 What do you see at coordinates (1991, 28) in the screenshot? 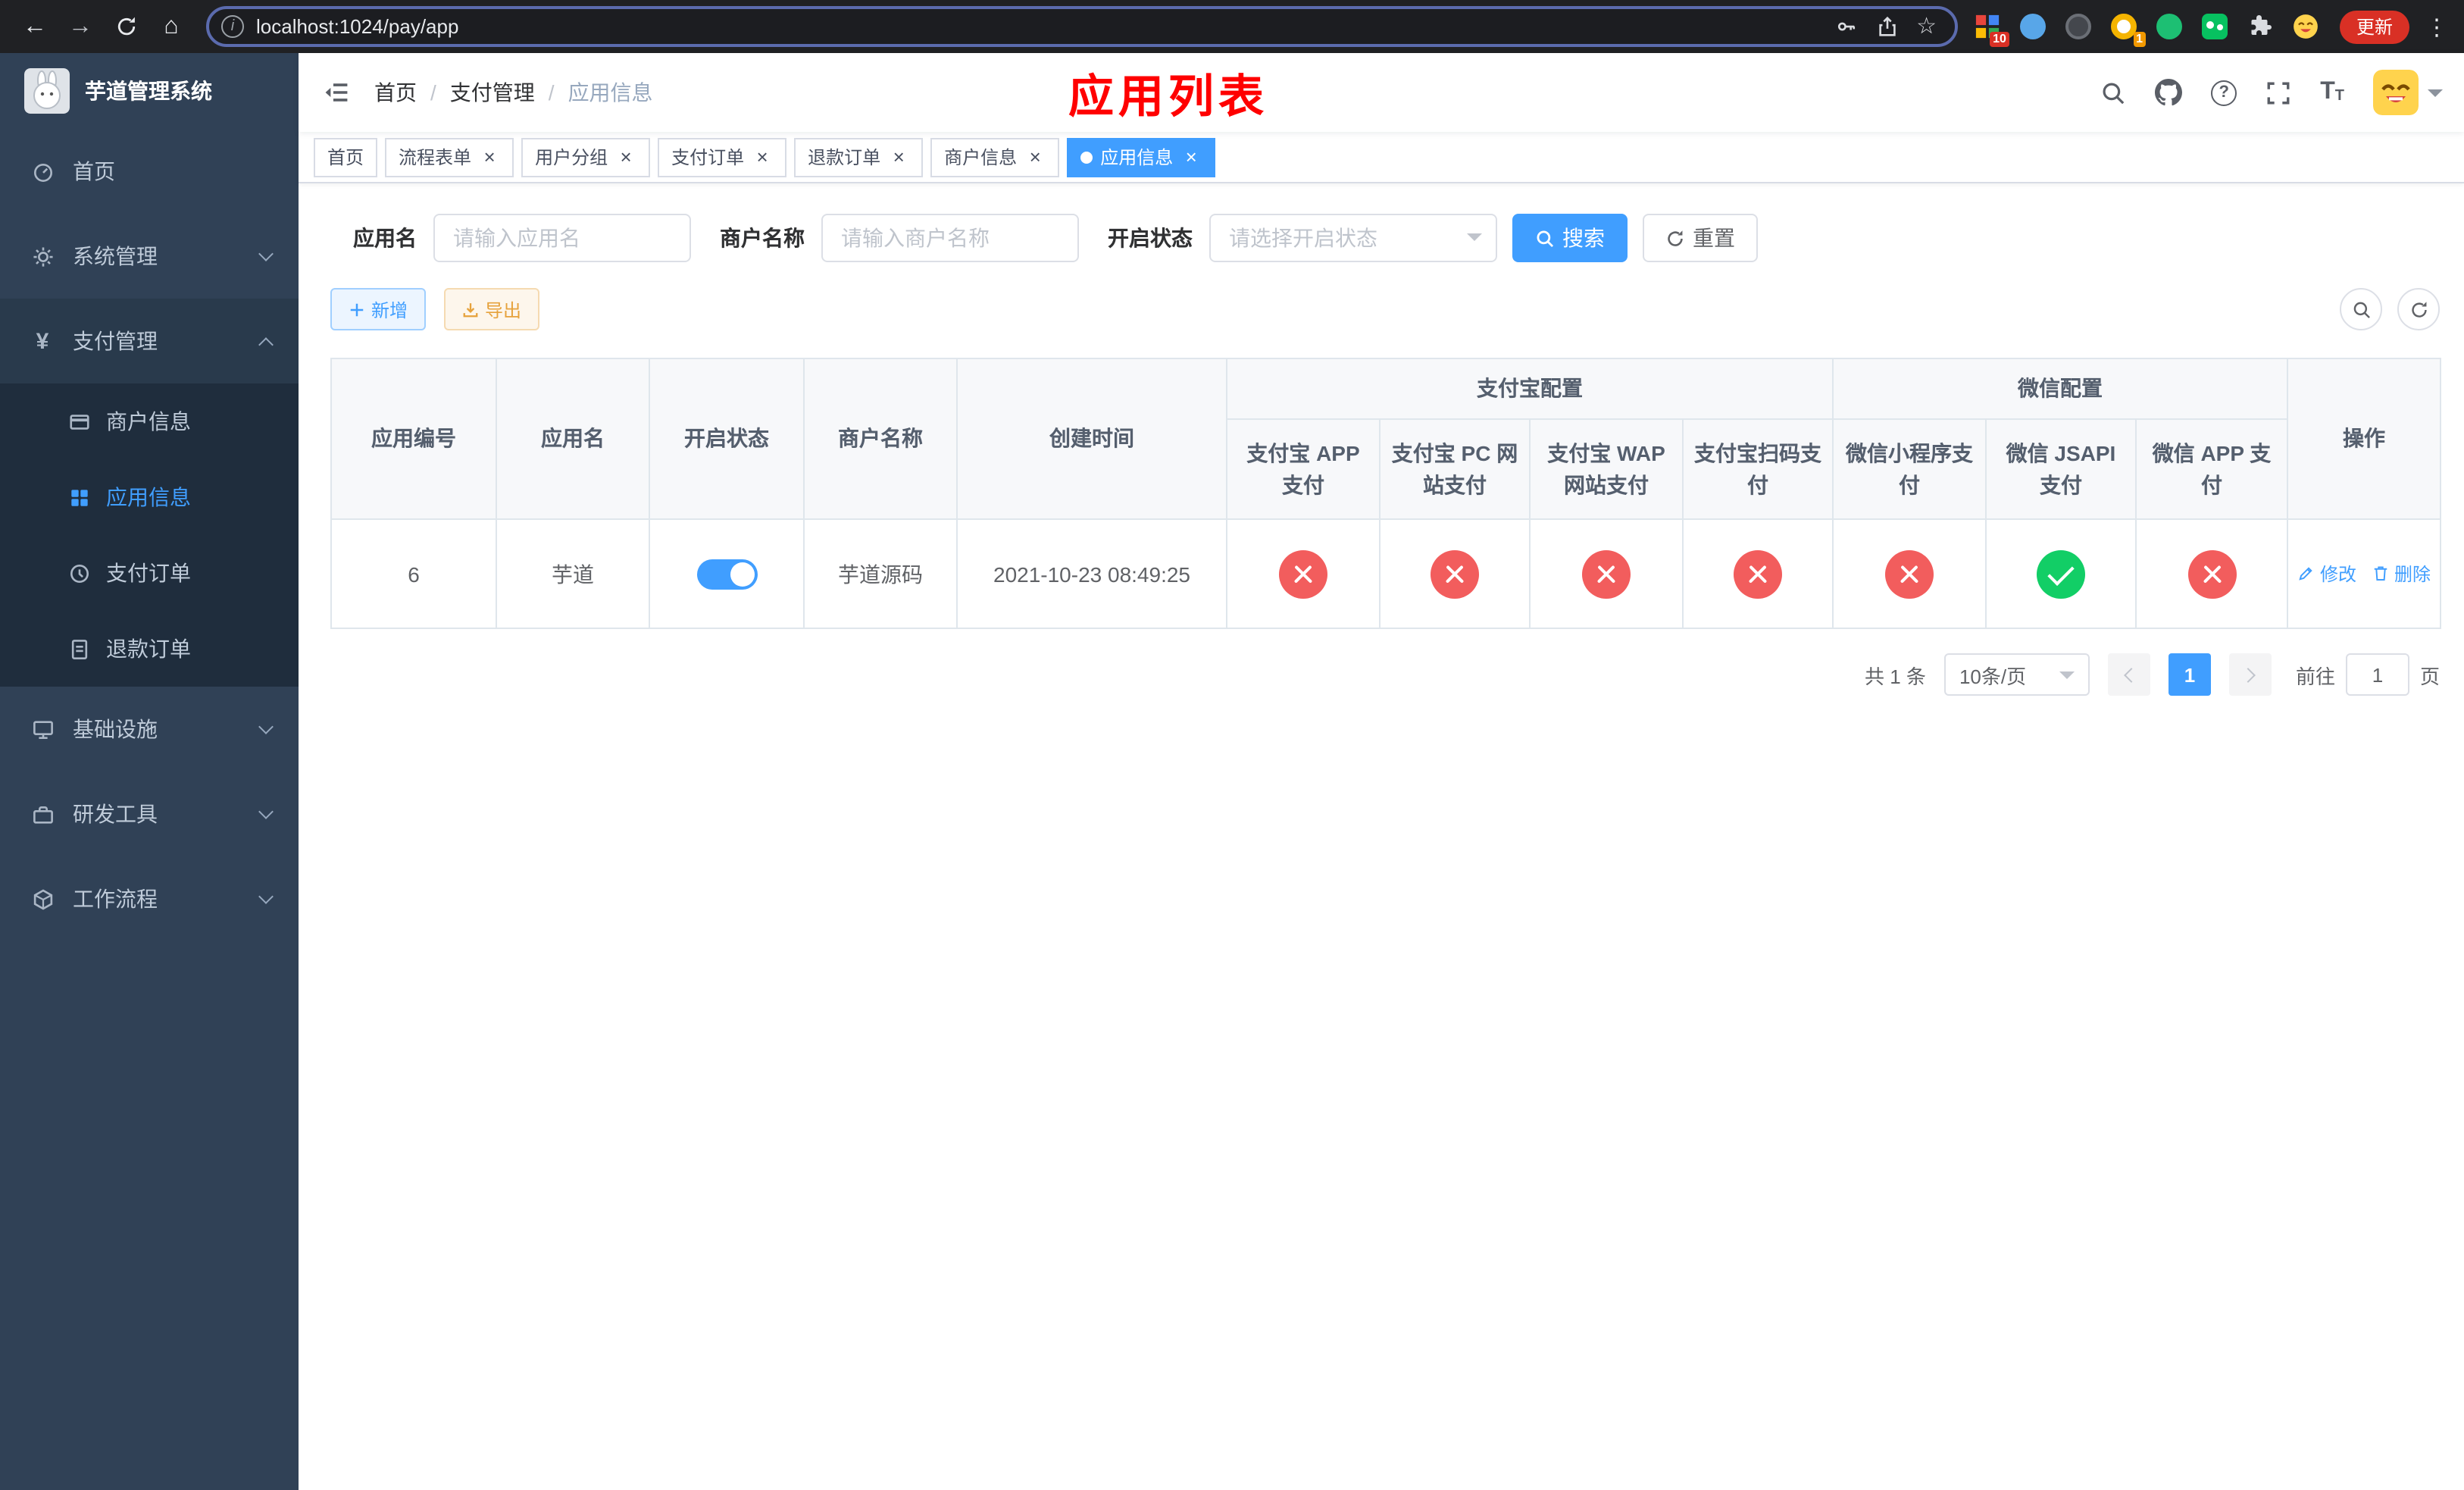
I see `extension-grid-icon: 10` at bounding box center [1991, 28].